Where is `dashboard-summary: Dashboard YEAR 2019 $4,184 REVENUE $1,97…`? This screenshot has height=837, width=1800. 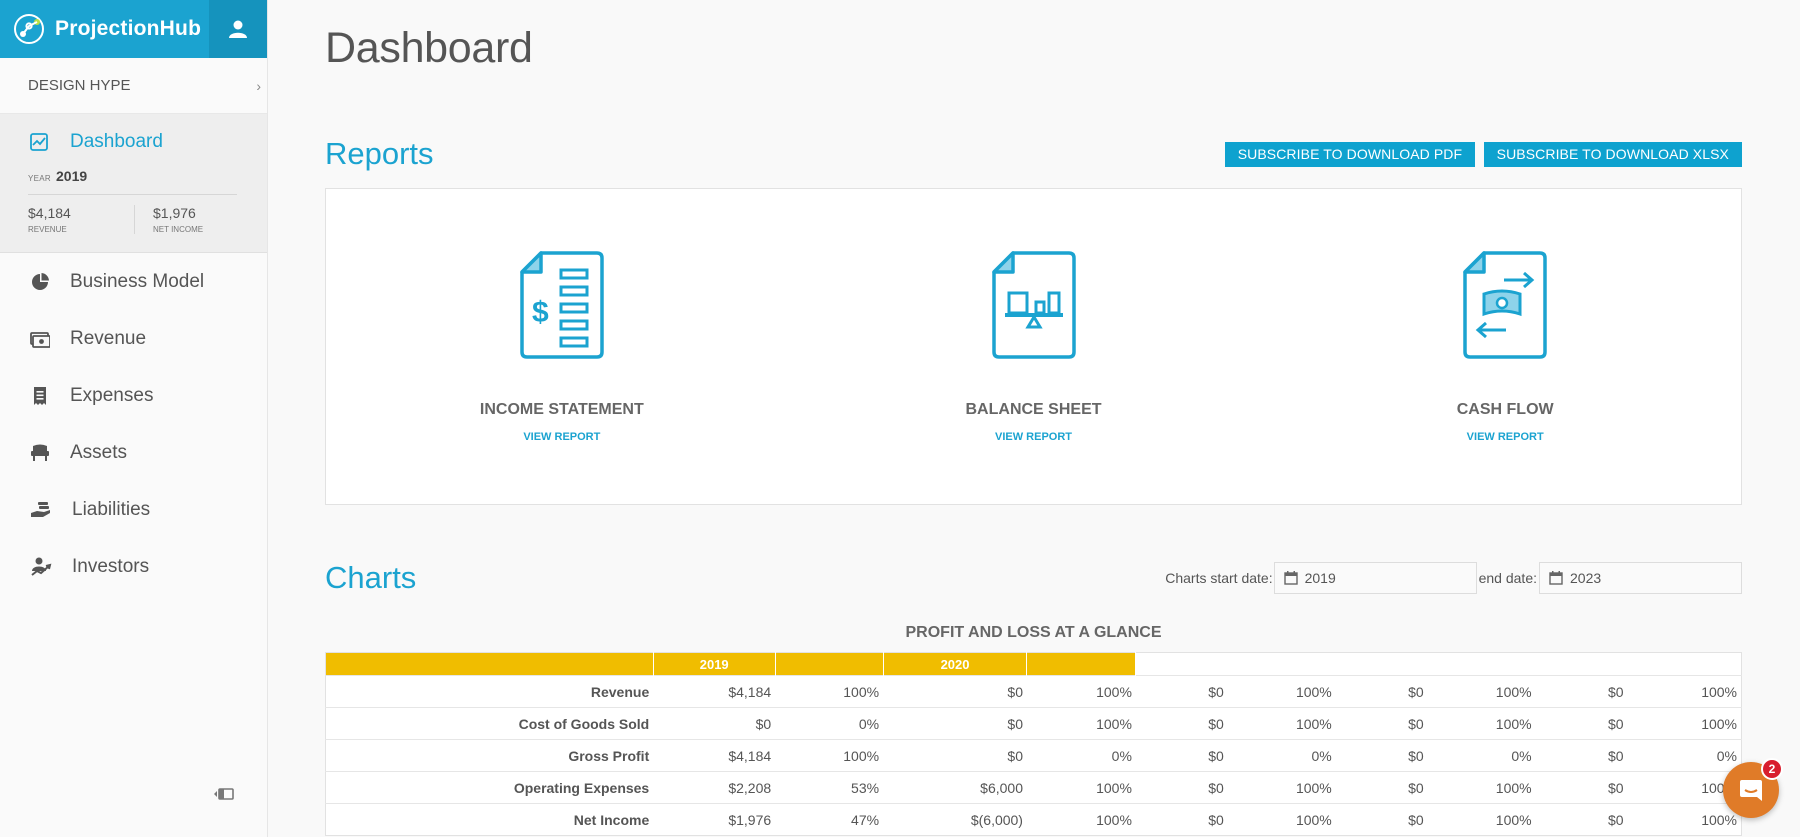
dashboard-summary: Dashboard YEAR 2019 $4,184 REVENUE $1,97… is located at coordinates (133, 183).